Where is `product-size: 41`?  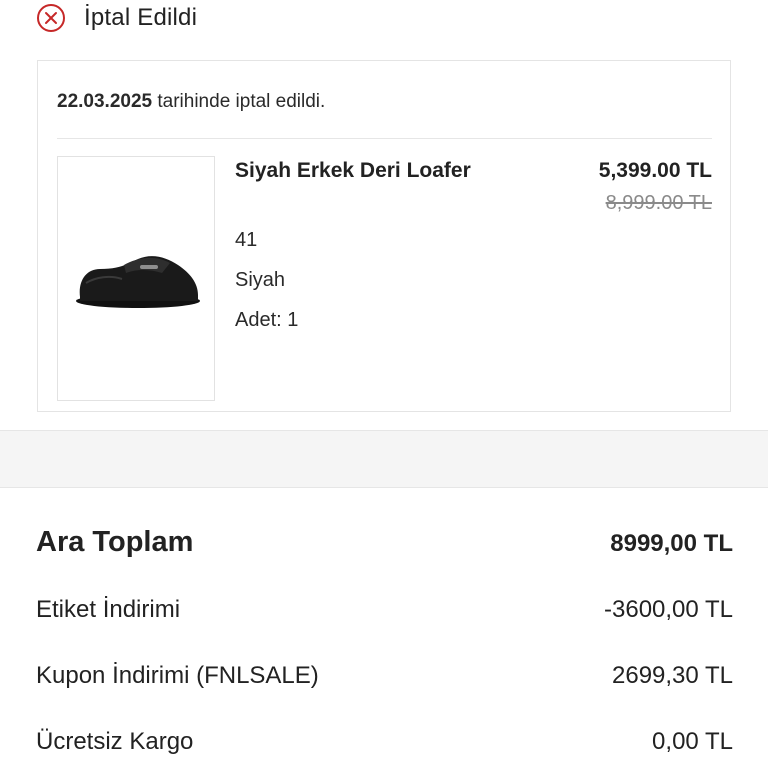 product-size: 41 is located at coordinates (246, 240).